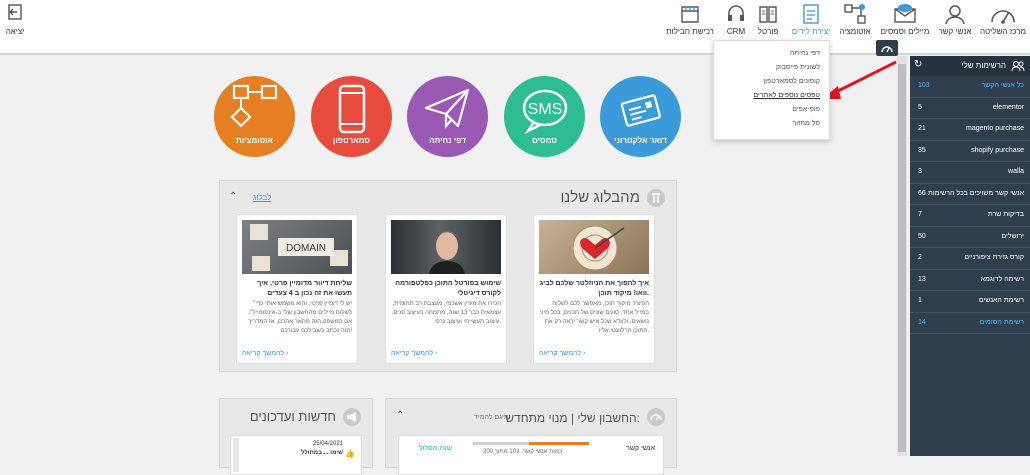 This screenshot has width=1030, height=475. I want to click on person-icon, so click(955, 15).